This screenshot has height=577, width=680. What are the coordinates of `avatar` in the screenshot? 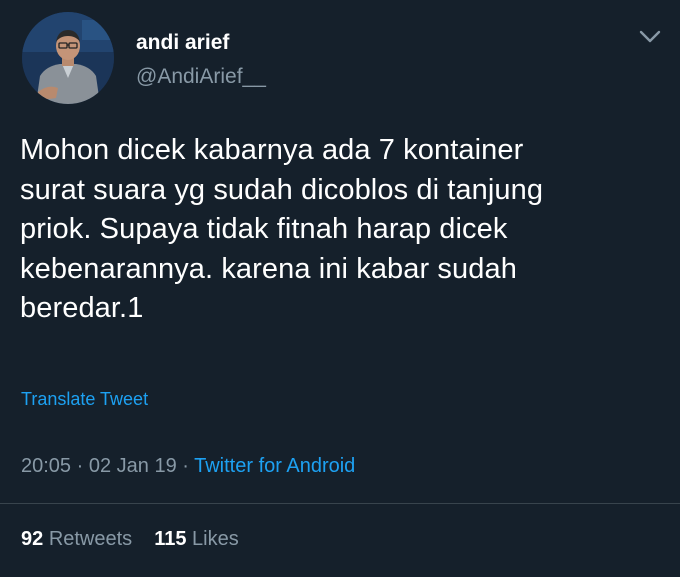 It's located at (68, 58).